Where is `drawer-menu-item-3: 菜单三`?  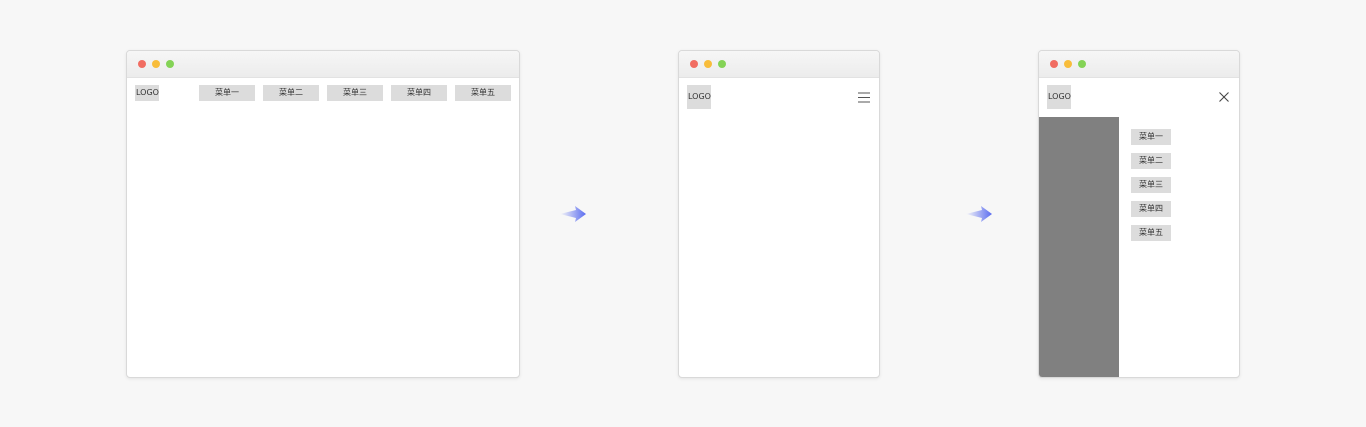 drawer-menu-item-3: 菜单三 is located at coordinates (1151, 185).